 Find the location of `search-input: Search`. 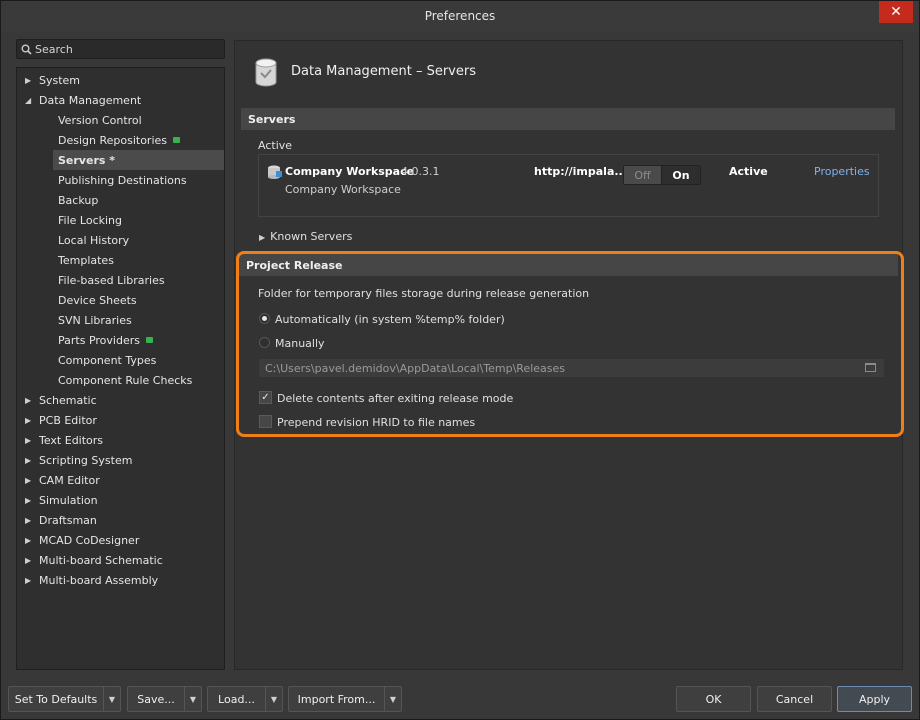

search-input: Search is located at coordinates (120, 49).